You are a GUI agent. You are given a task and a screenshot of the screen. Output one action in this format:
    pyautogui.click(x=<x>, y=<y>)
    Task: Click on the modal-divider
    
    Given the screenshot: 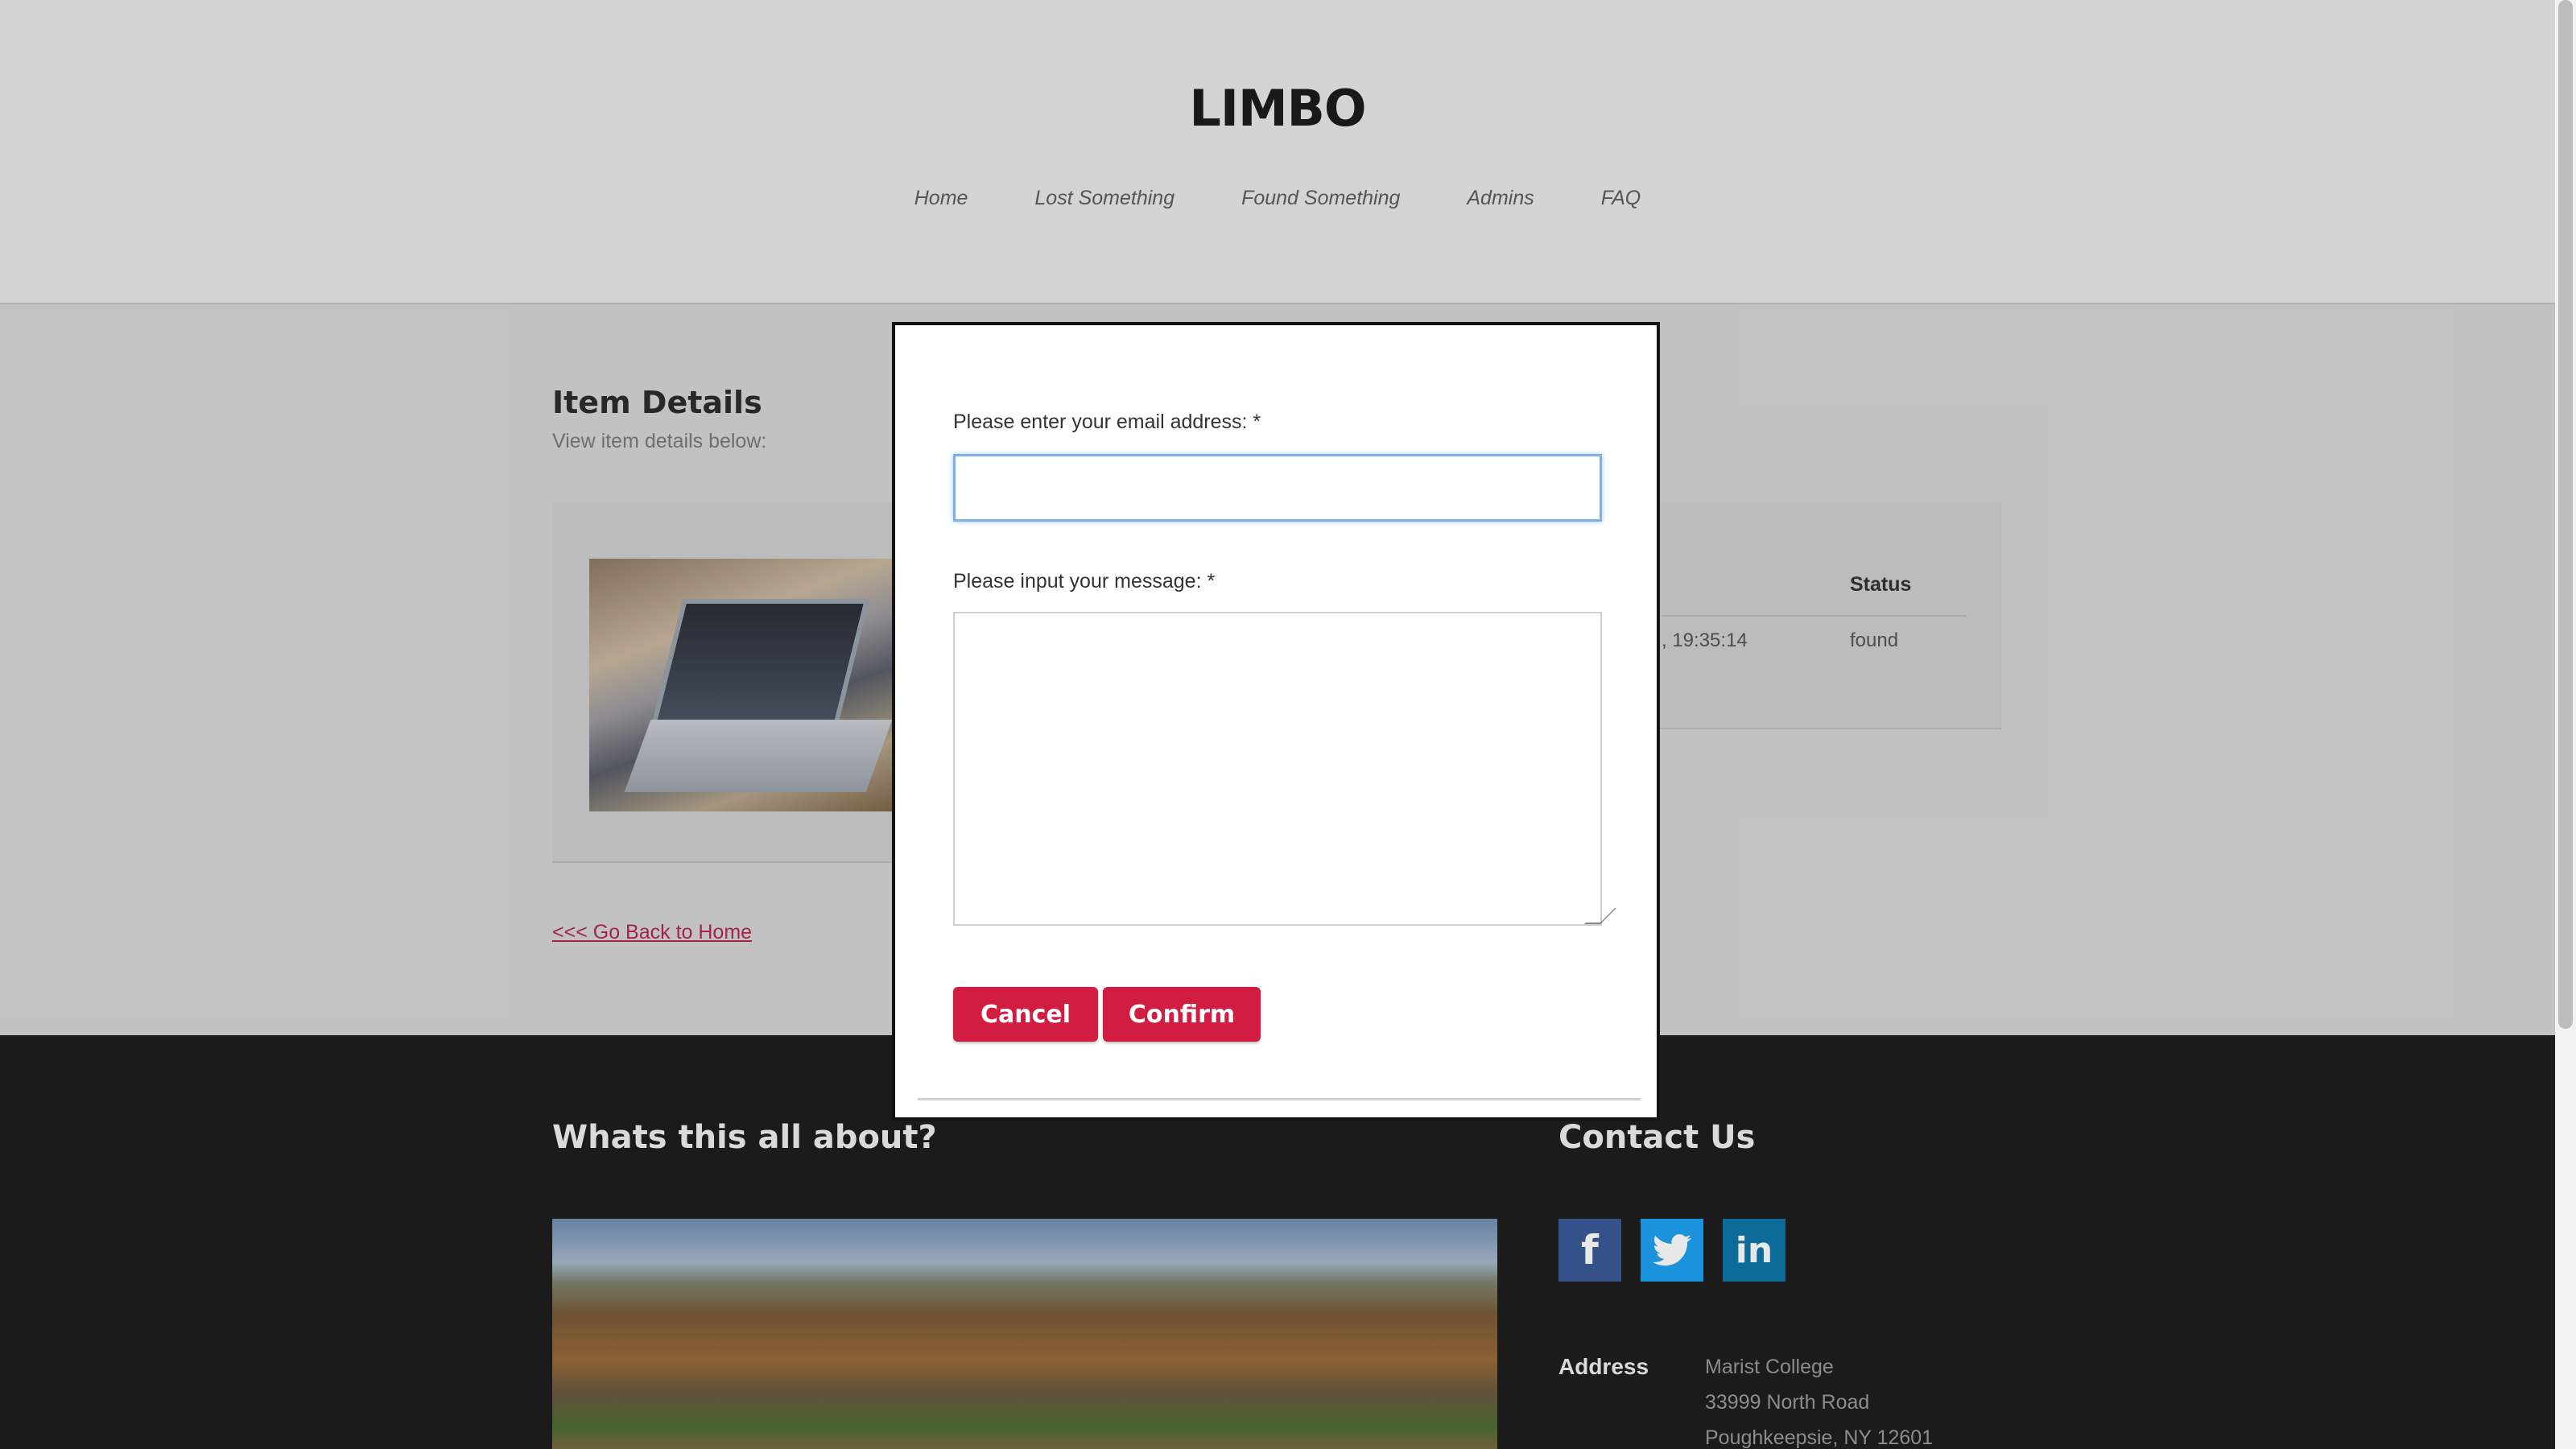 What is the action you would take?
    pyautogui.click(x=1279, y=1099)
    